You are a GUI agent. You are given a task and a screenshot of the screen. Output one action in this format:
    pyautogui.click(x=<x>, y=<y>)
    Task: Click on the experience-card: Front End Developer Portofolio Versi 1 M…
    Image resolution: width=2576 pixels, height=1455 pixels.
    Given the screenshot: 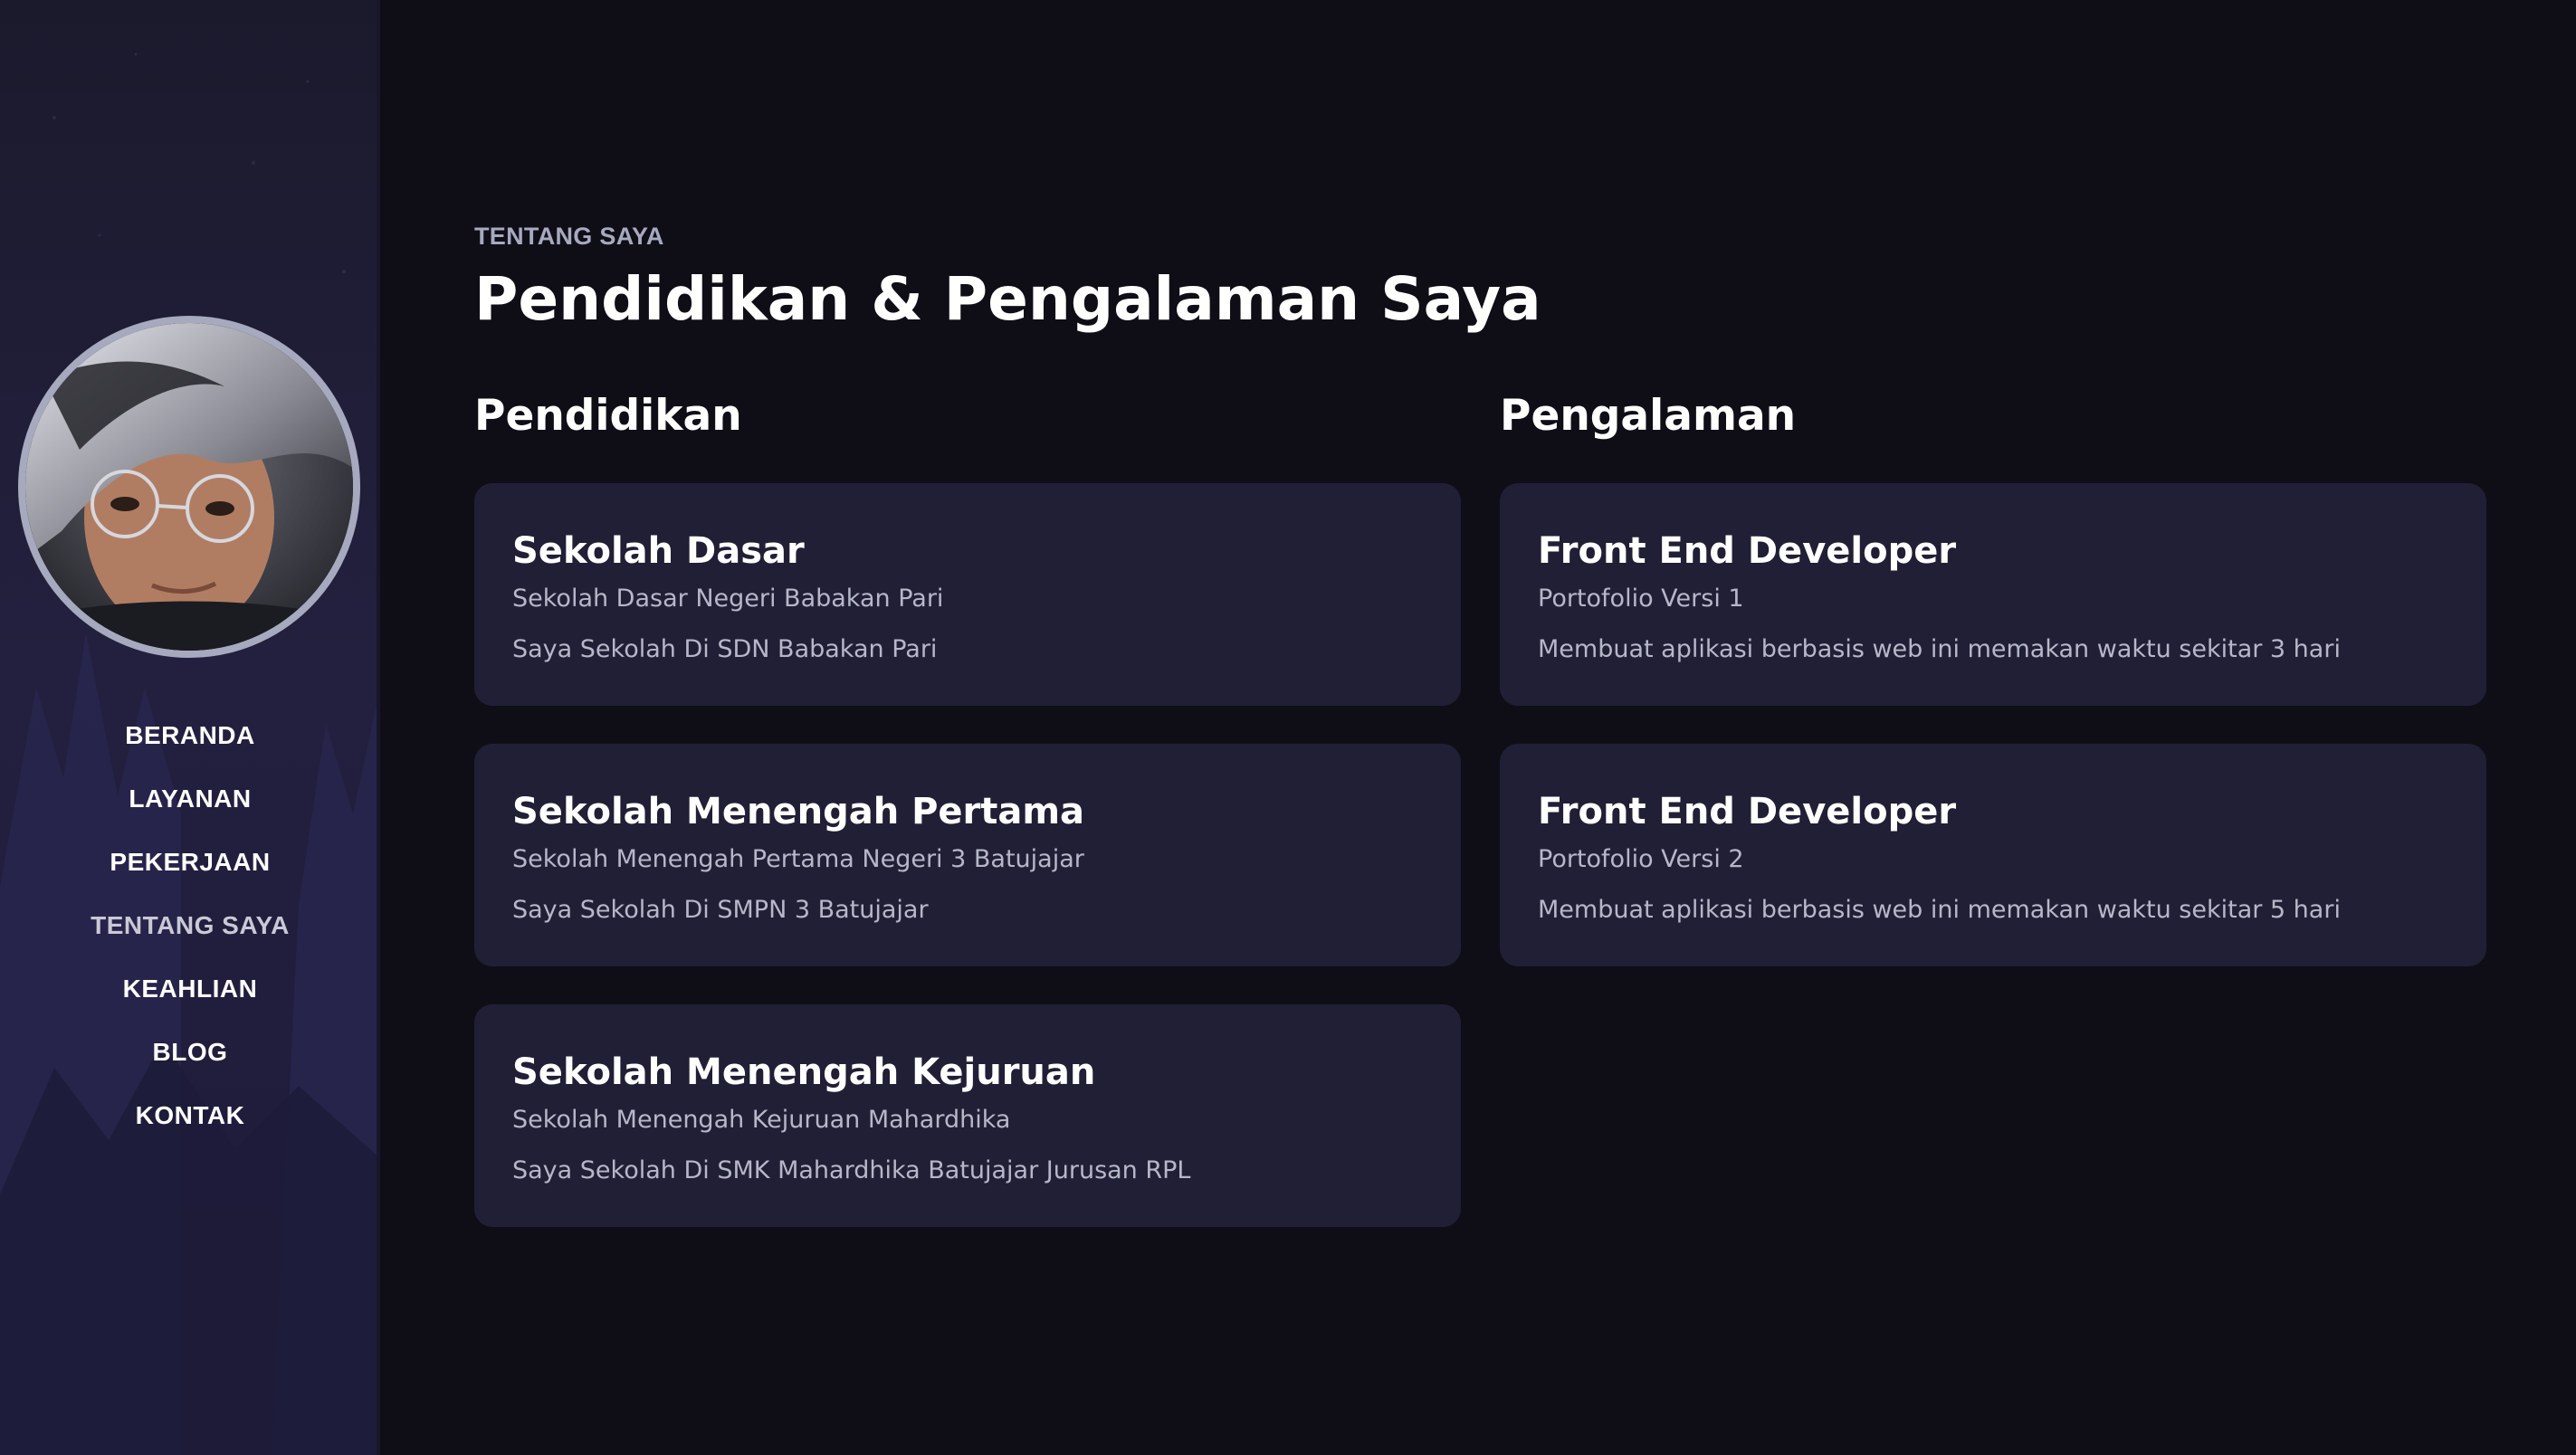 What is the action you would take?
    pyautogui.click(x=1993, y=595)
    